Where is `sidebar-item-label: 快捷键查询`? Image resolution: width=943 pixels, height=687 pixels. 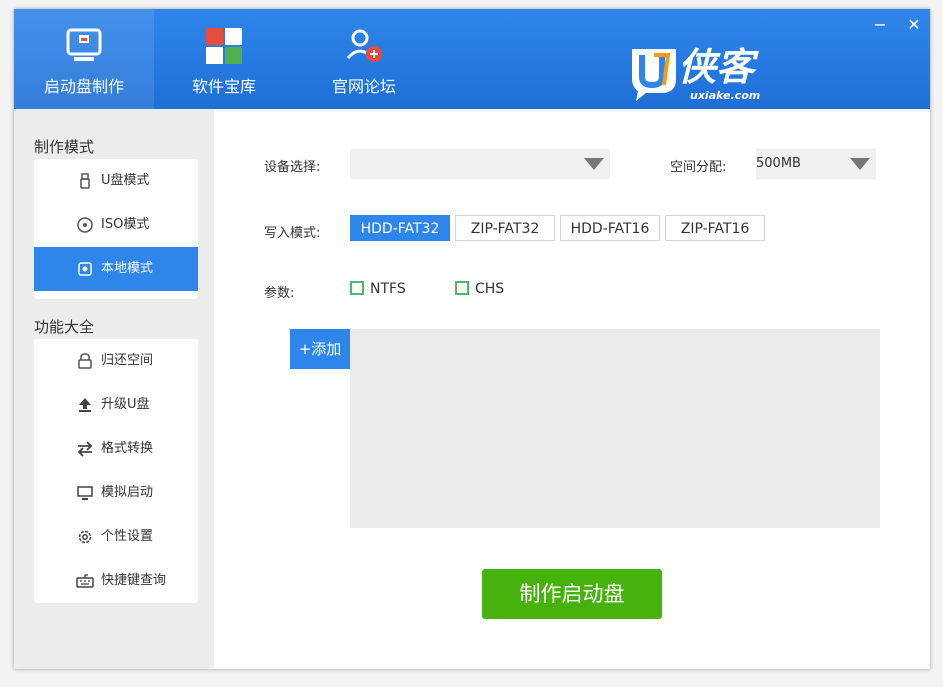 sidebar-item-label: 快捷键查询 is located at coordinates (134, 580).